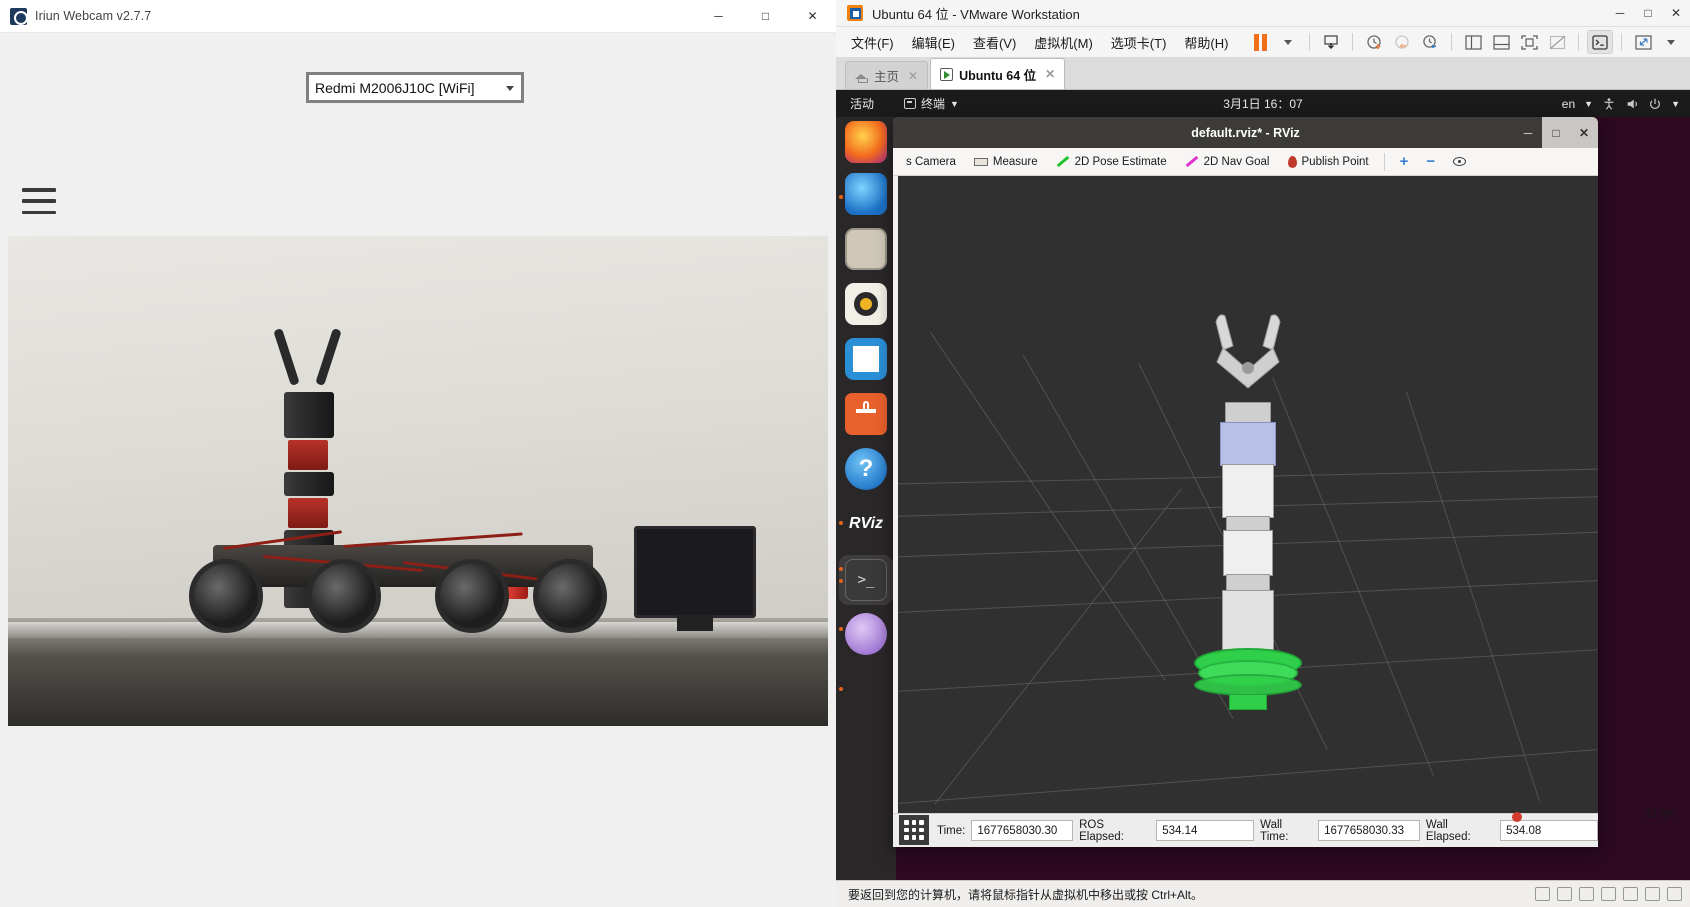 The image size is (1690, 907). What do you see at coordinates (1369, 830) in the screenshot?
I see `wall-time-value: 1677658030.33` at bounding box center [1369, 830].